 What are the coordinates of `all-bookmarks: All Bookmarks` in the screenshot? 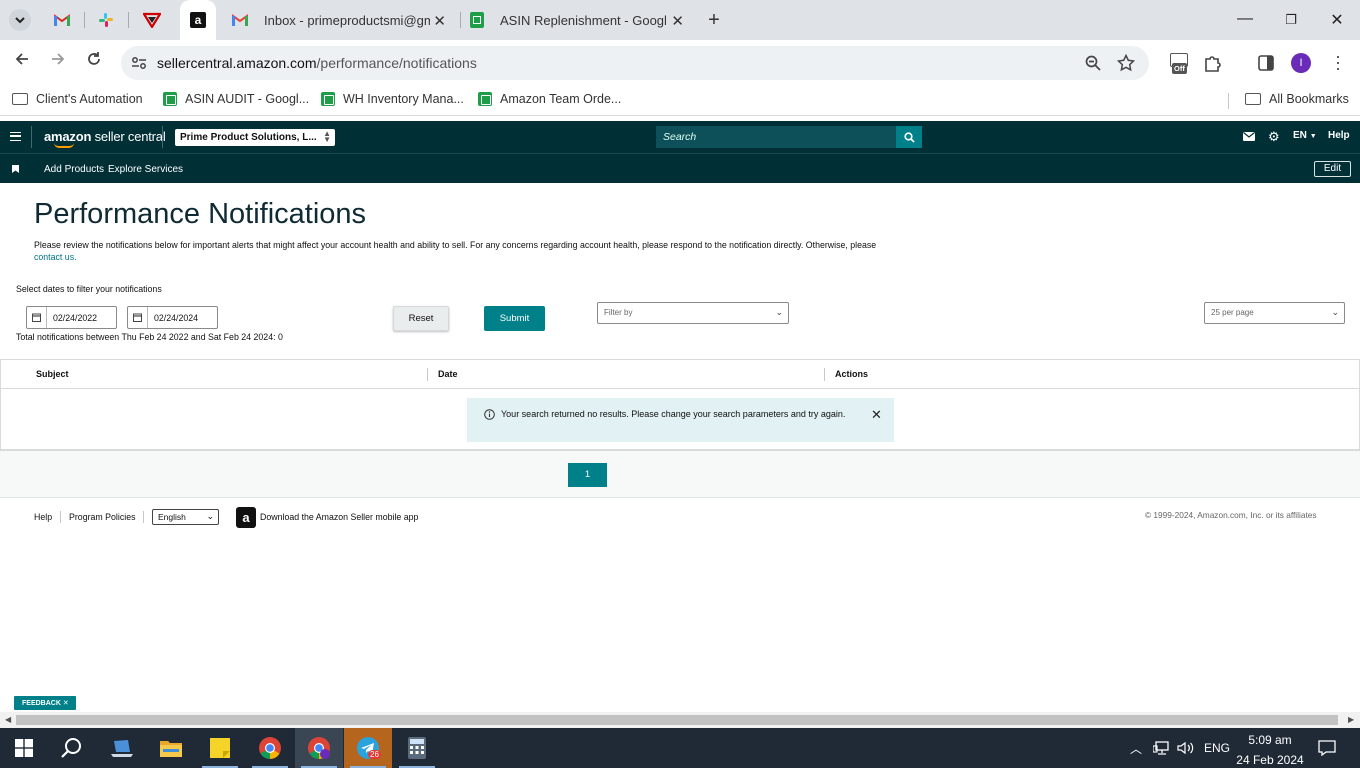 It's located at (1297, 99).